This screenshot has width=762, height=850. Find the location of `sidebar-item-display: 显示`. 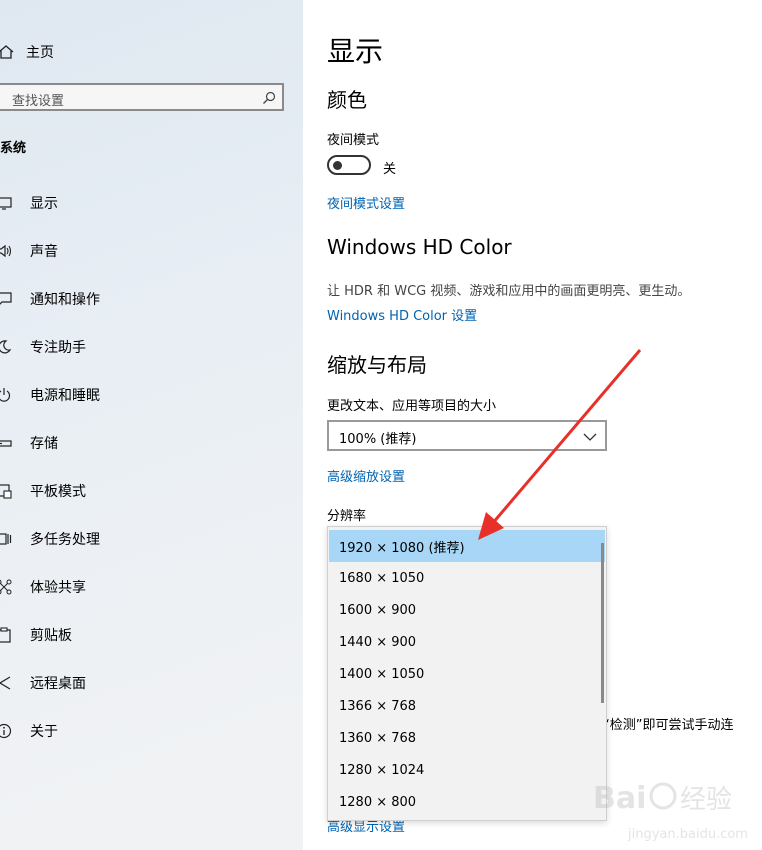

sidebar-item-display: 显示 is located at coordinates (150, 203).